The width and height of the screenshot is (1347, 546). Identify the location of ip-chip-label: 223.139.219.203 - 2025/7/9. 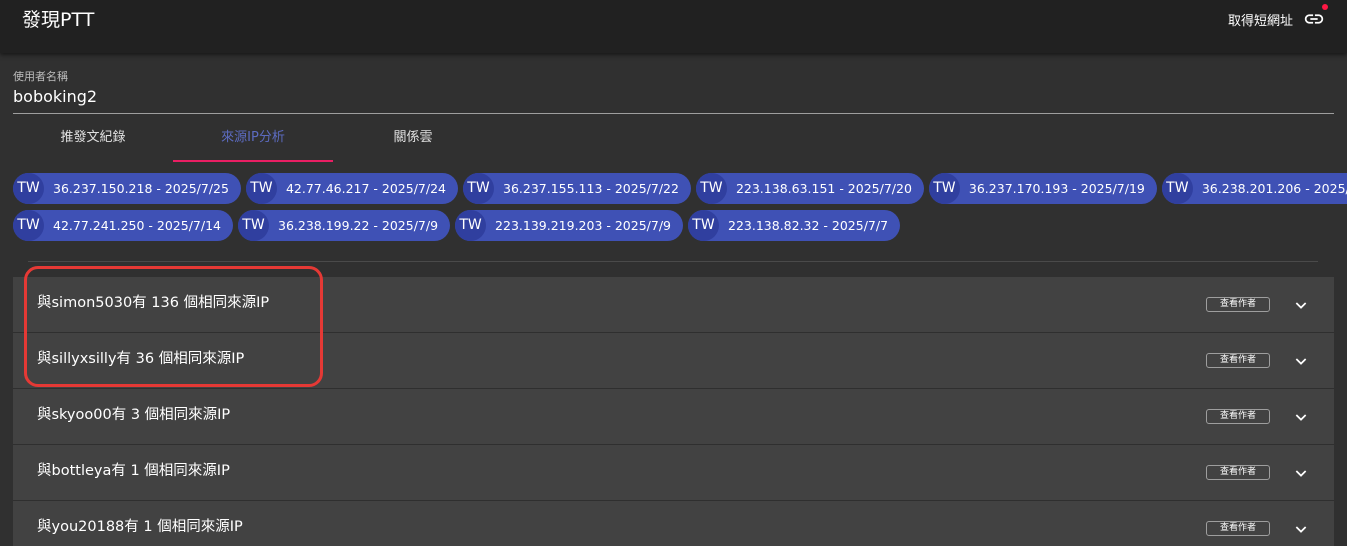
(583, 225).